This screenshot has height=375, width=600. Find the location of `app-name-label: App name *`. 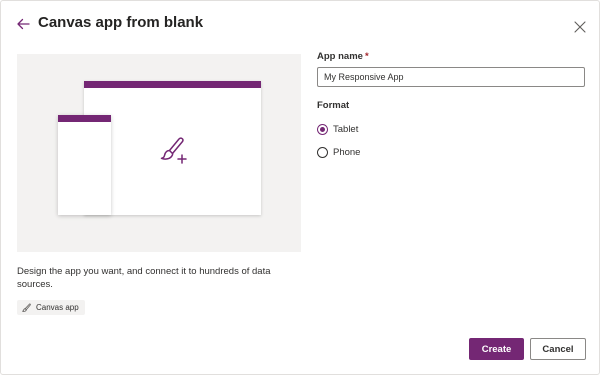

app-name-label: App name * is located at coordinates (343, 56).